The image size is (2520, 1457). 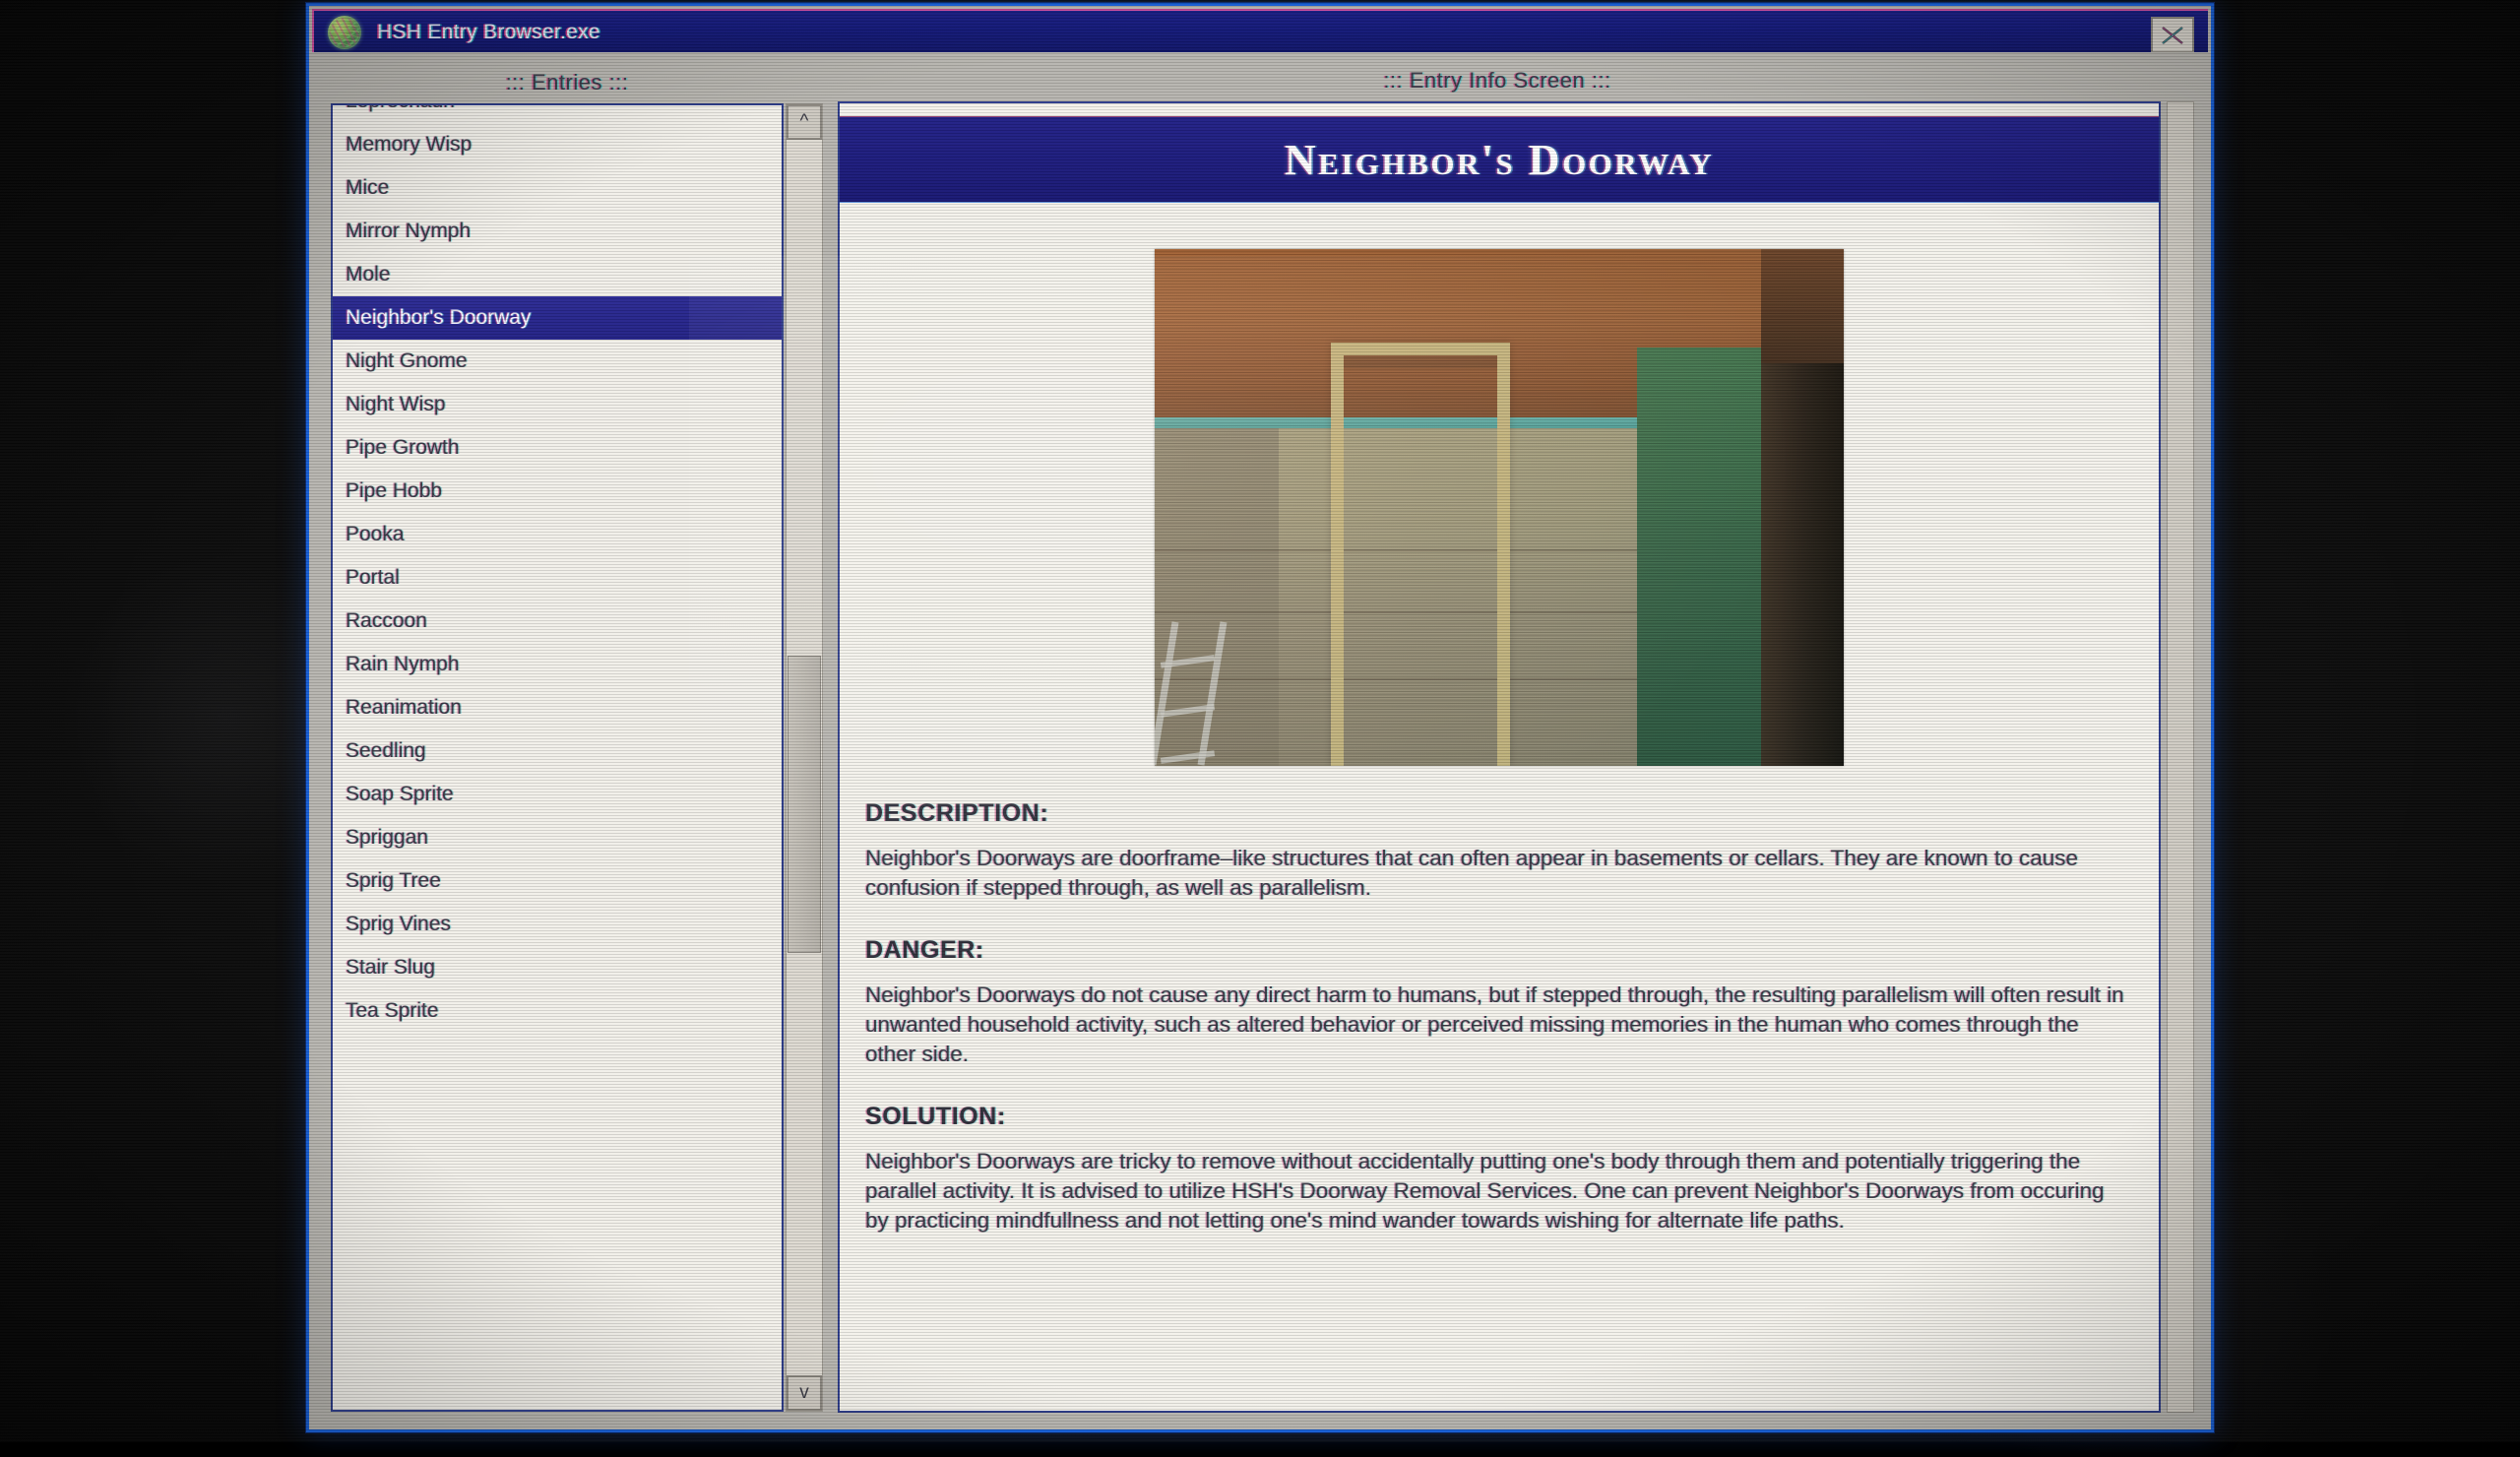 What do you see at coordinates (557, 621) in the screenshot?
I see `list-item: Raccoon` at bounding box center [557, 621].